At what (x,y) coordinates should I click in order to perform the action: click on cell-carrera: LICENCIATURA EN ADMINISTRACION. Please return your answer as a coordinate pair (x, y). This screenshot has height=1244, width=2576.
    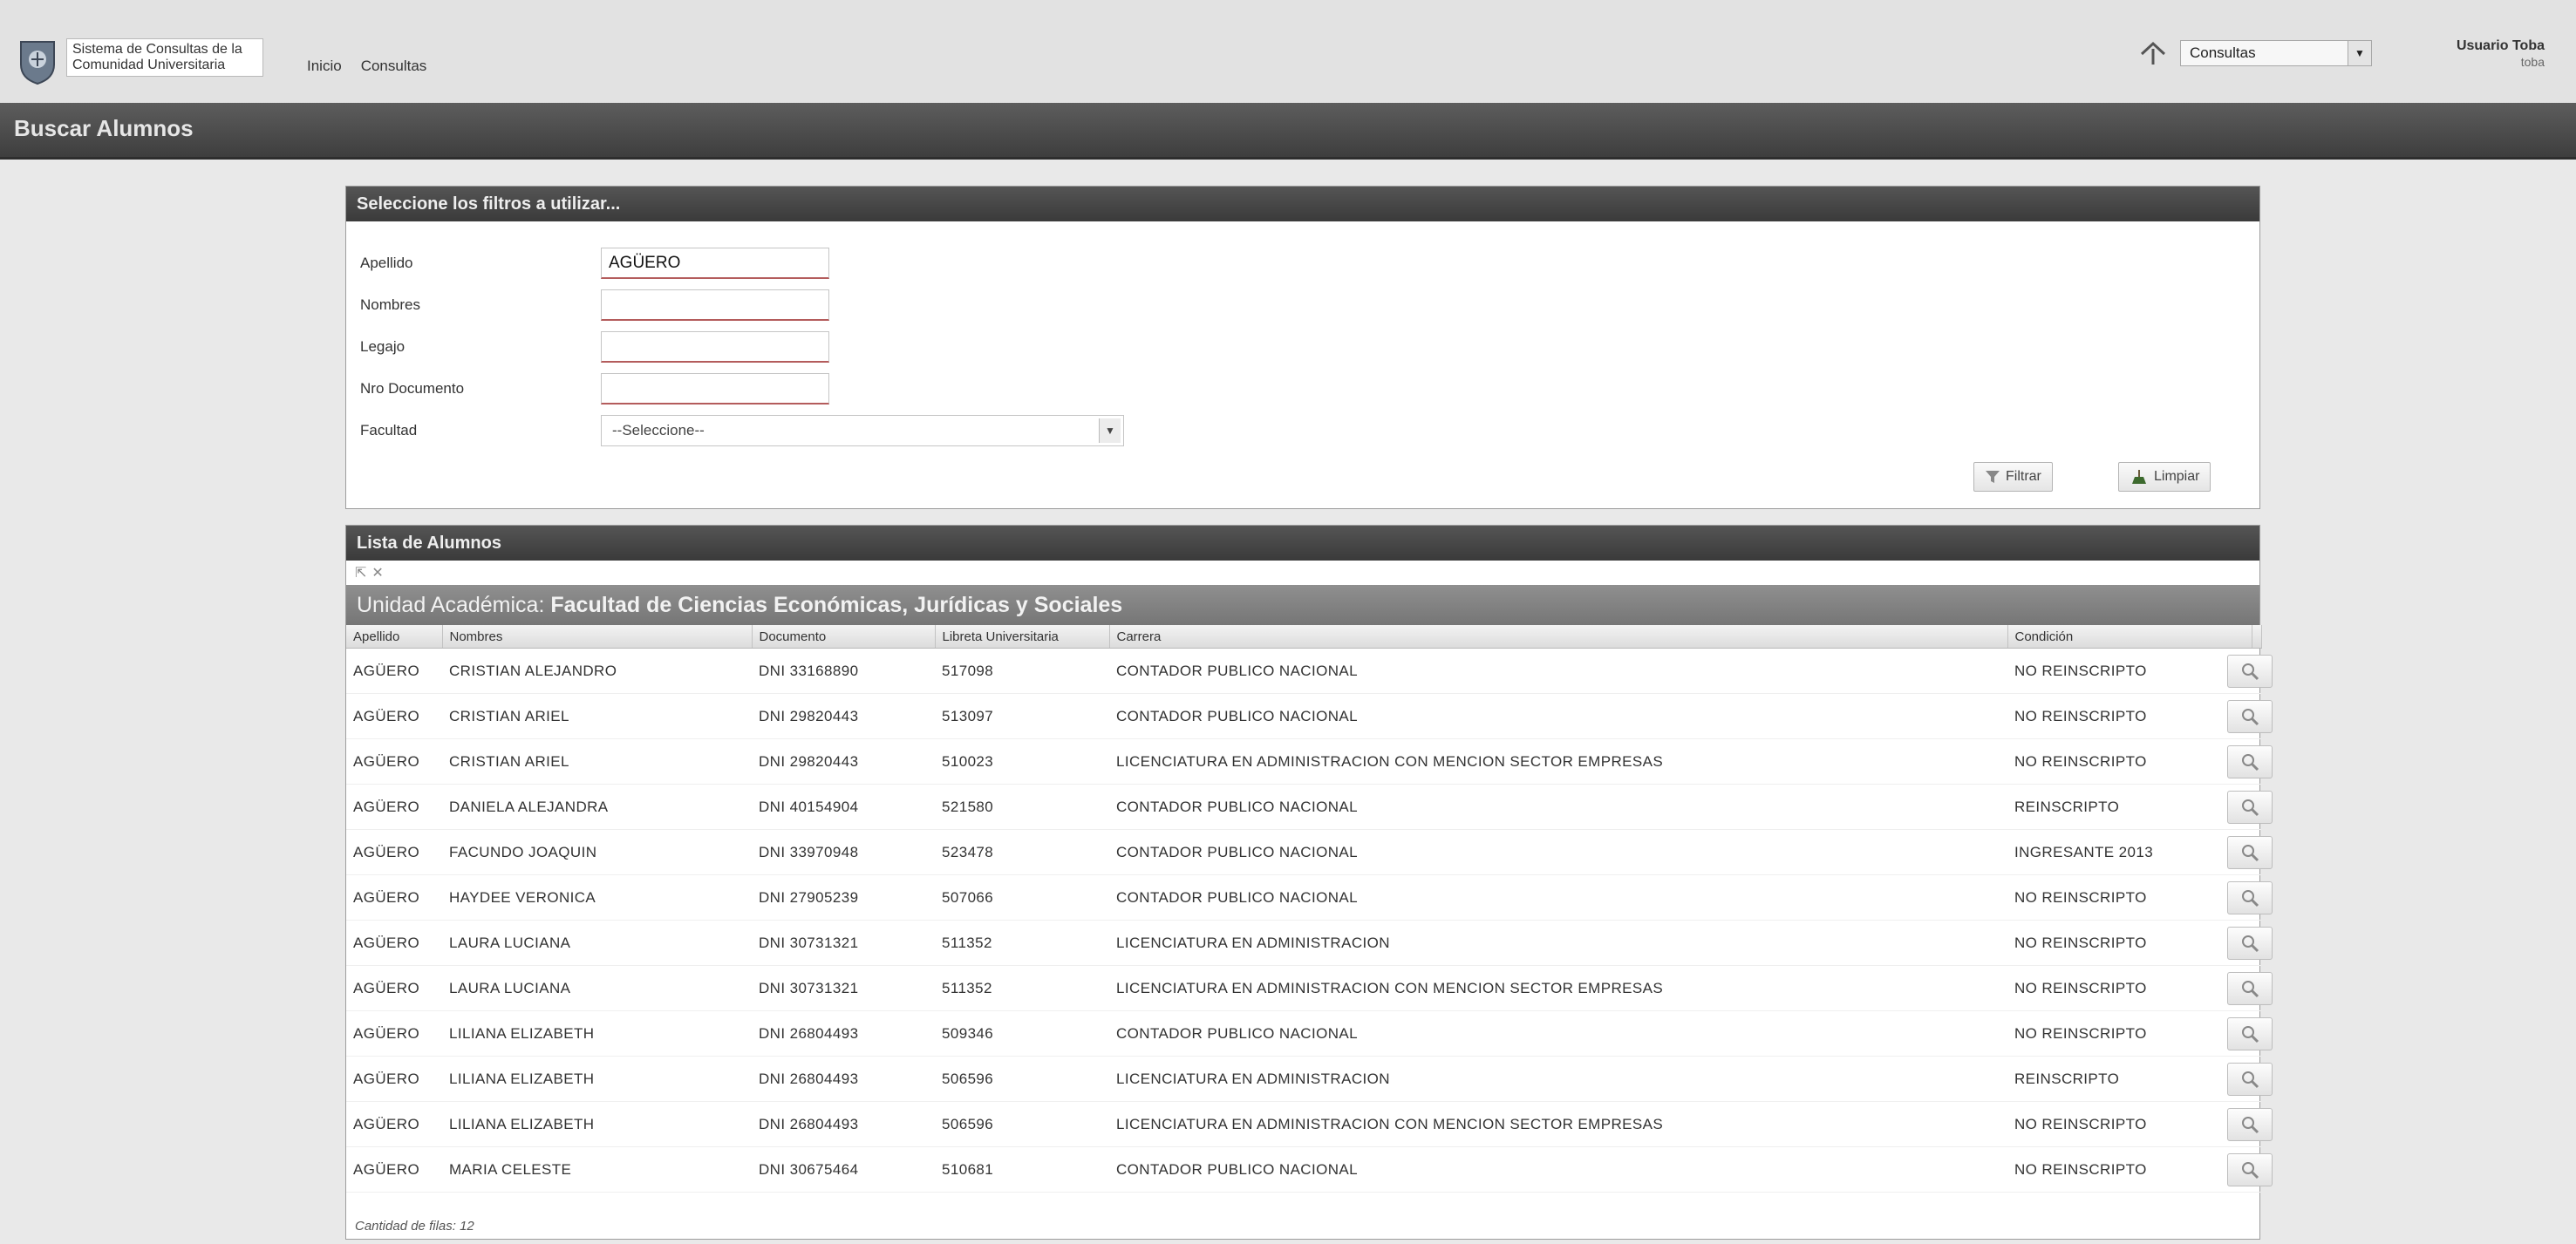
    Looking at the image, I should click on (1558, 1079).